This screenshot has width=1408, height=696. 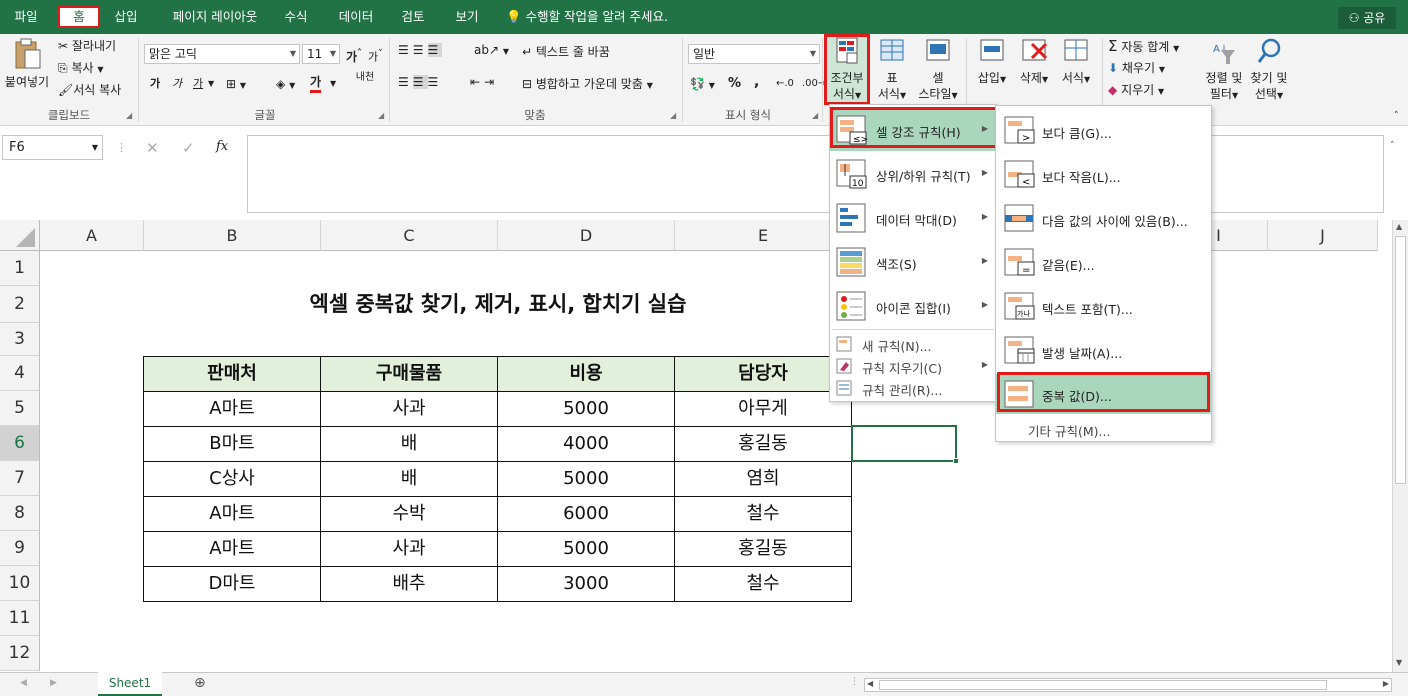 I want to click on collapse-ribbon-icon: ˄, so click(x=1396, y=116).